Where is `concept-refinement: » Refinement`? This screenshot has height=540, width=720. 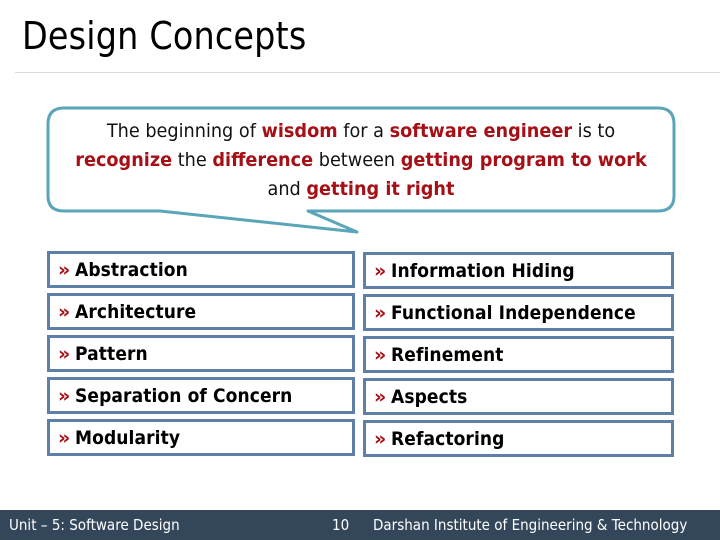
concept-refinement: » Refinement is located at coordinates (518, 354).